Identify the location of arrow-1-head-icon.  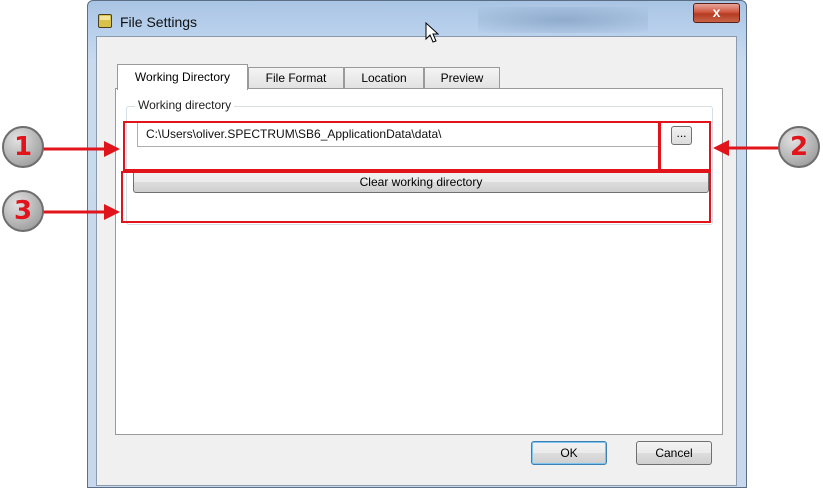
(112, 149).